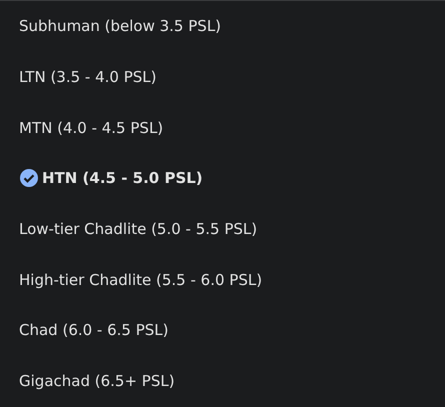 The height and width of the screenshot is (407, 445). Describe the element at coordinates (29, 178) in the screenshot. I see `check-circle-icon` at that location.